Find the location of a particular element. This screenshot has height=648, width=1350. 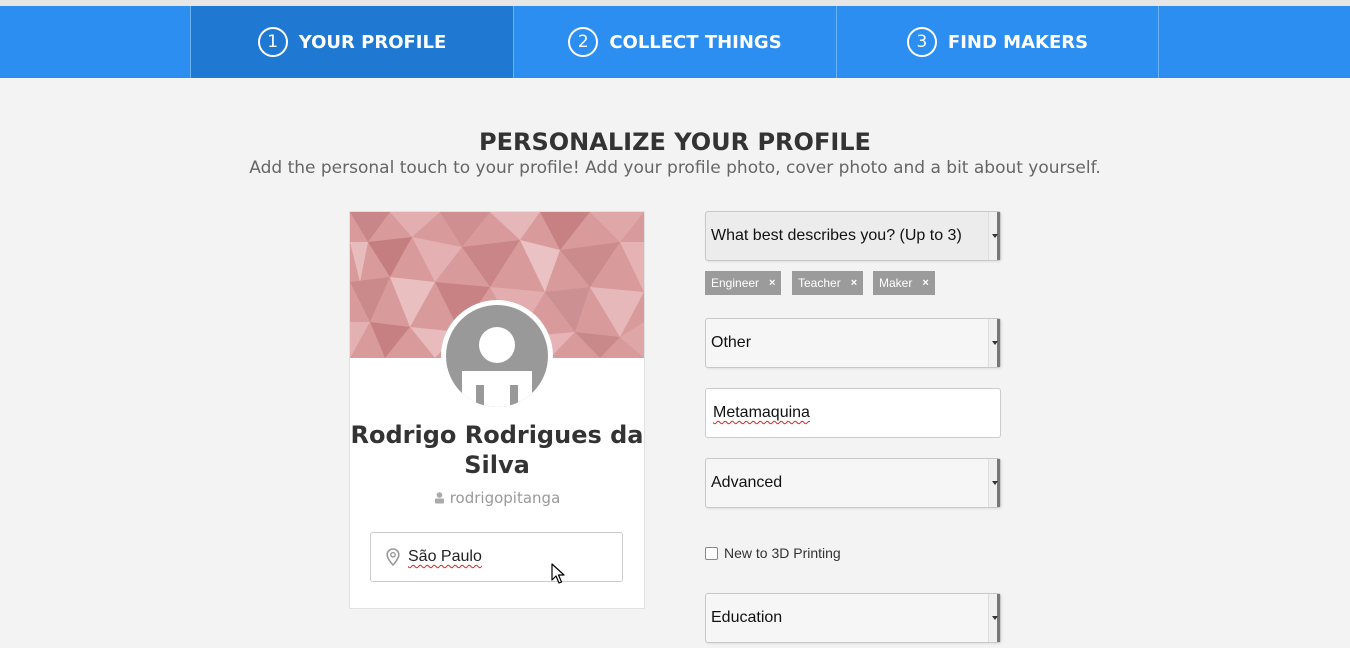

company-input: Metamaquina is located at coordinates (853, 413).